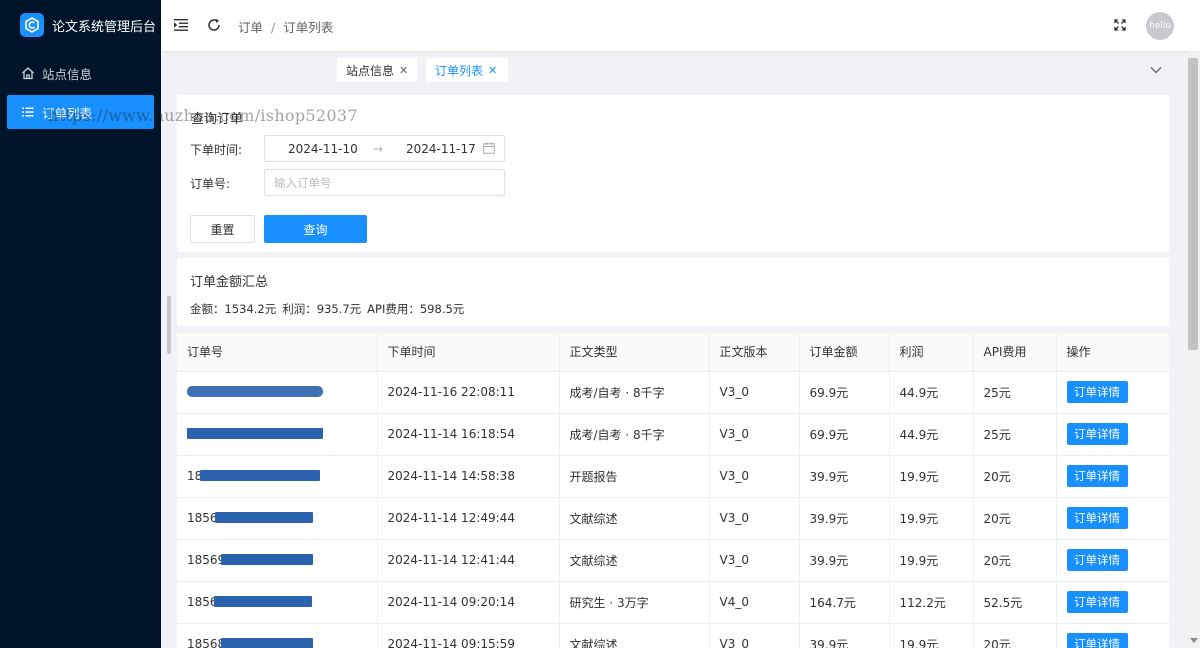 Image resolution: width=1200 pixels, height=648 pixels. Describe the element at coordinates (277, 560) in the screenshot. I see `order-no-cell: 18569` at that location.